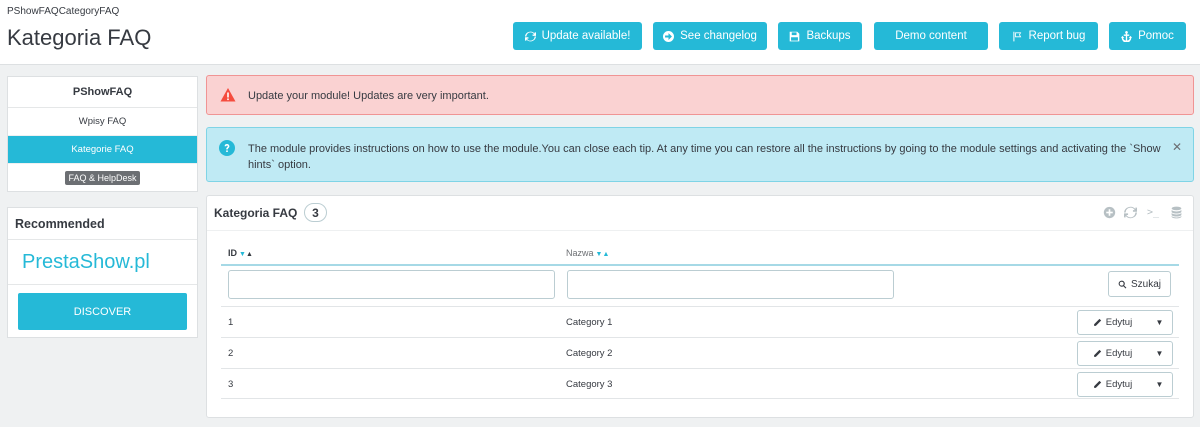 The height and width of the screenshot is (427, 1200). Describe the element at coordinates (795, 36) in the screenshot. I see `save-icon` at that location.